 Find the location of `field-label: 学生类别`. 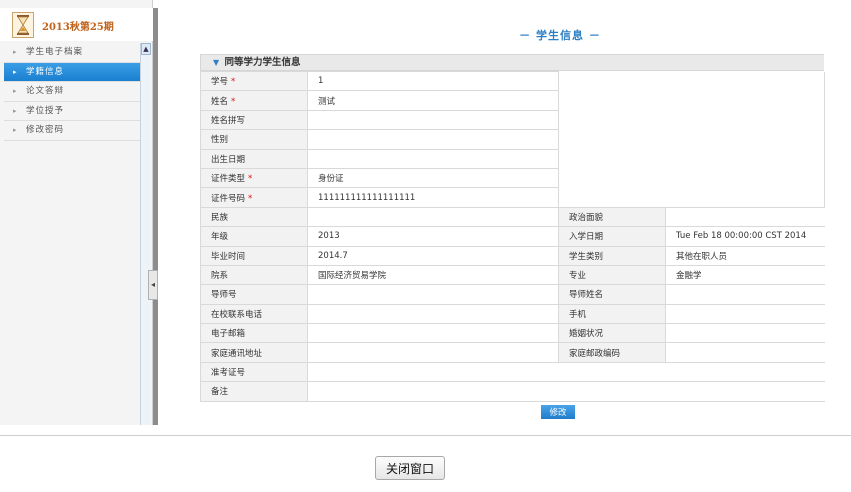

field-label: 学生类别 is located at coordinates (612, 255).